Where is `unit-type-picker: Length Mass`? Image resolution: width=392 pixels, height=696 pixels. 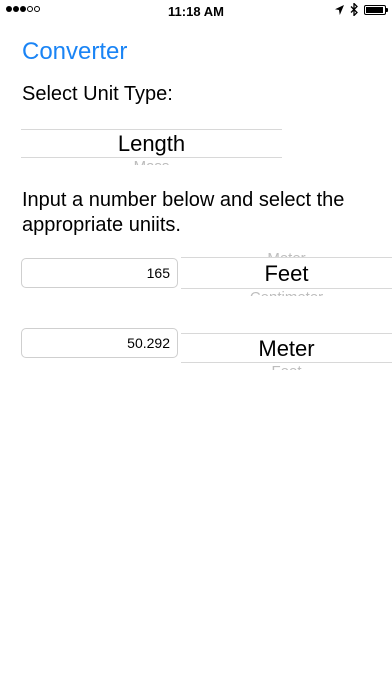 unit-type-picker: Length Mass is located at coordinates (151, 147).